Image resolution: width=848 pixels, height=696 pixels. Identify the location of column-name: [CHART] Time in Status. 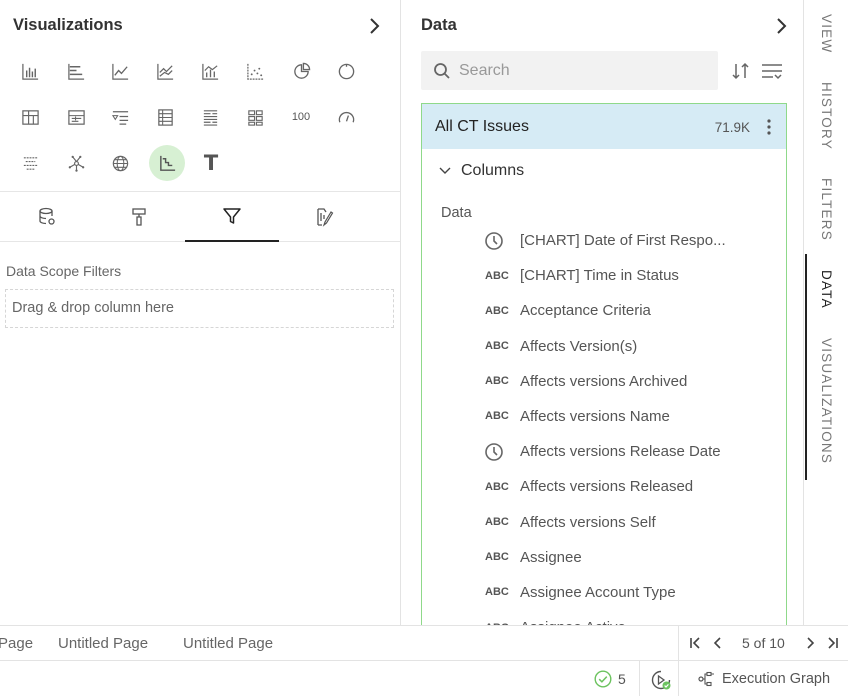
(599, 276).